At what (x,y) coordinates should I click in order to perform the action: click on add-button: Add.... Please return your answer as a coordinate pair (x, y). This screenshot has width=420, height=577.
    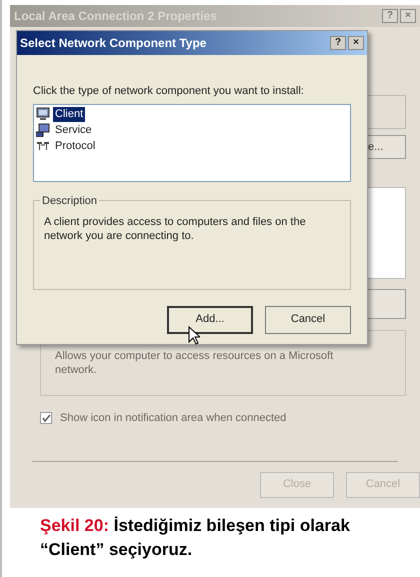
    Looking at the image, I should click on (210, 320).